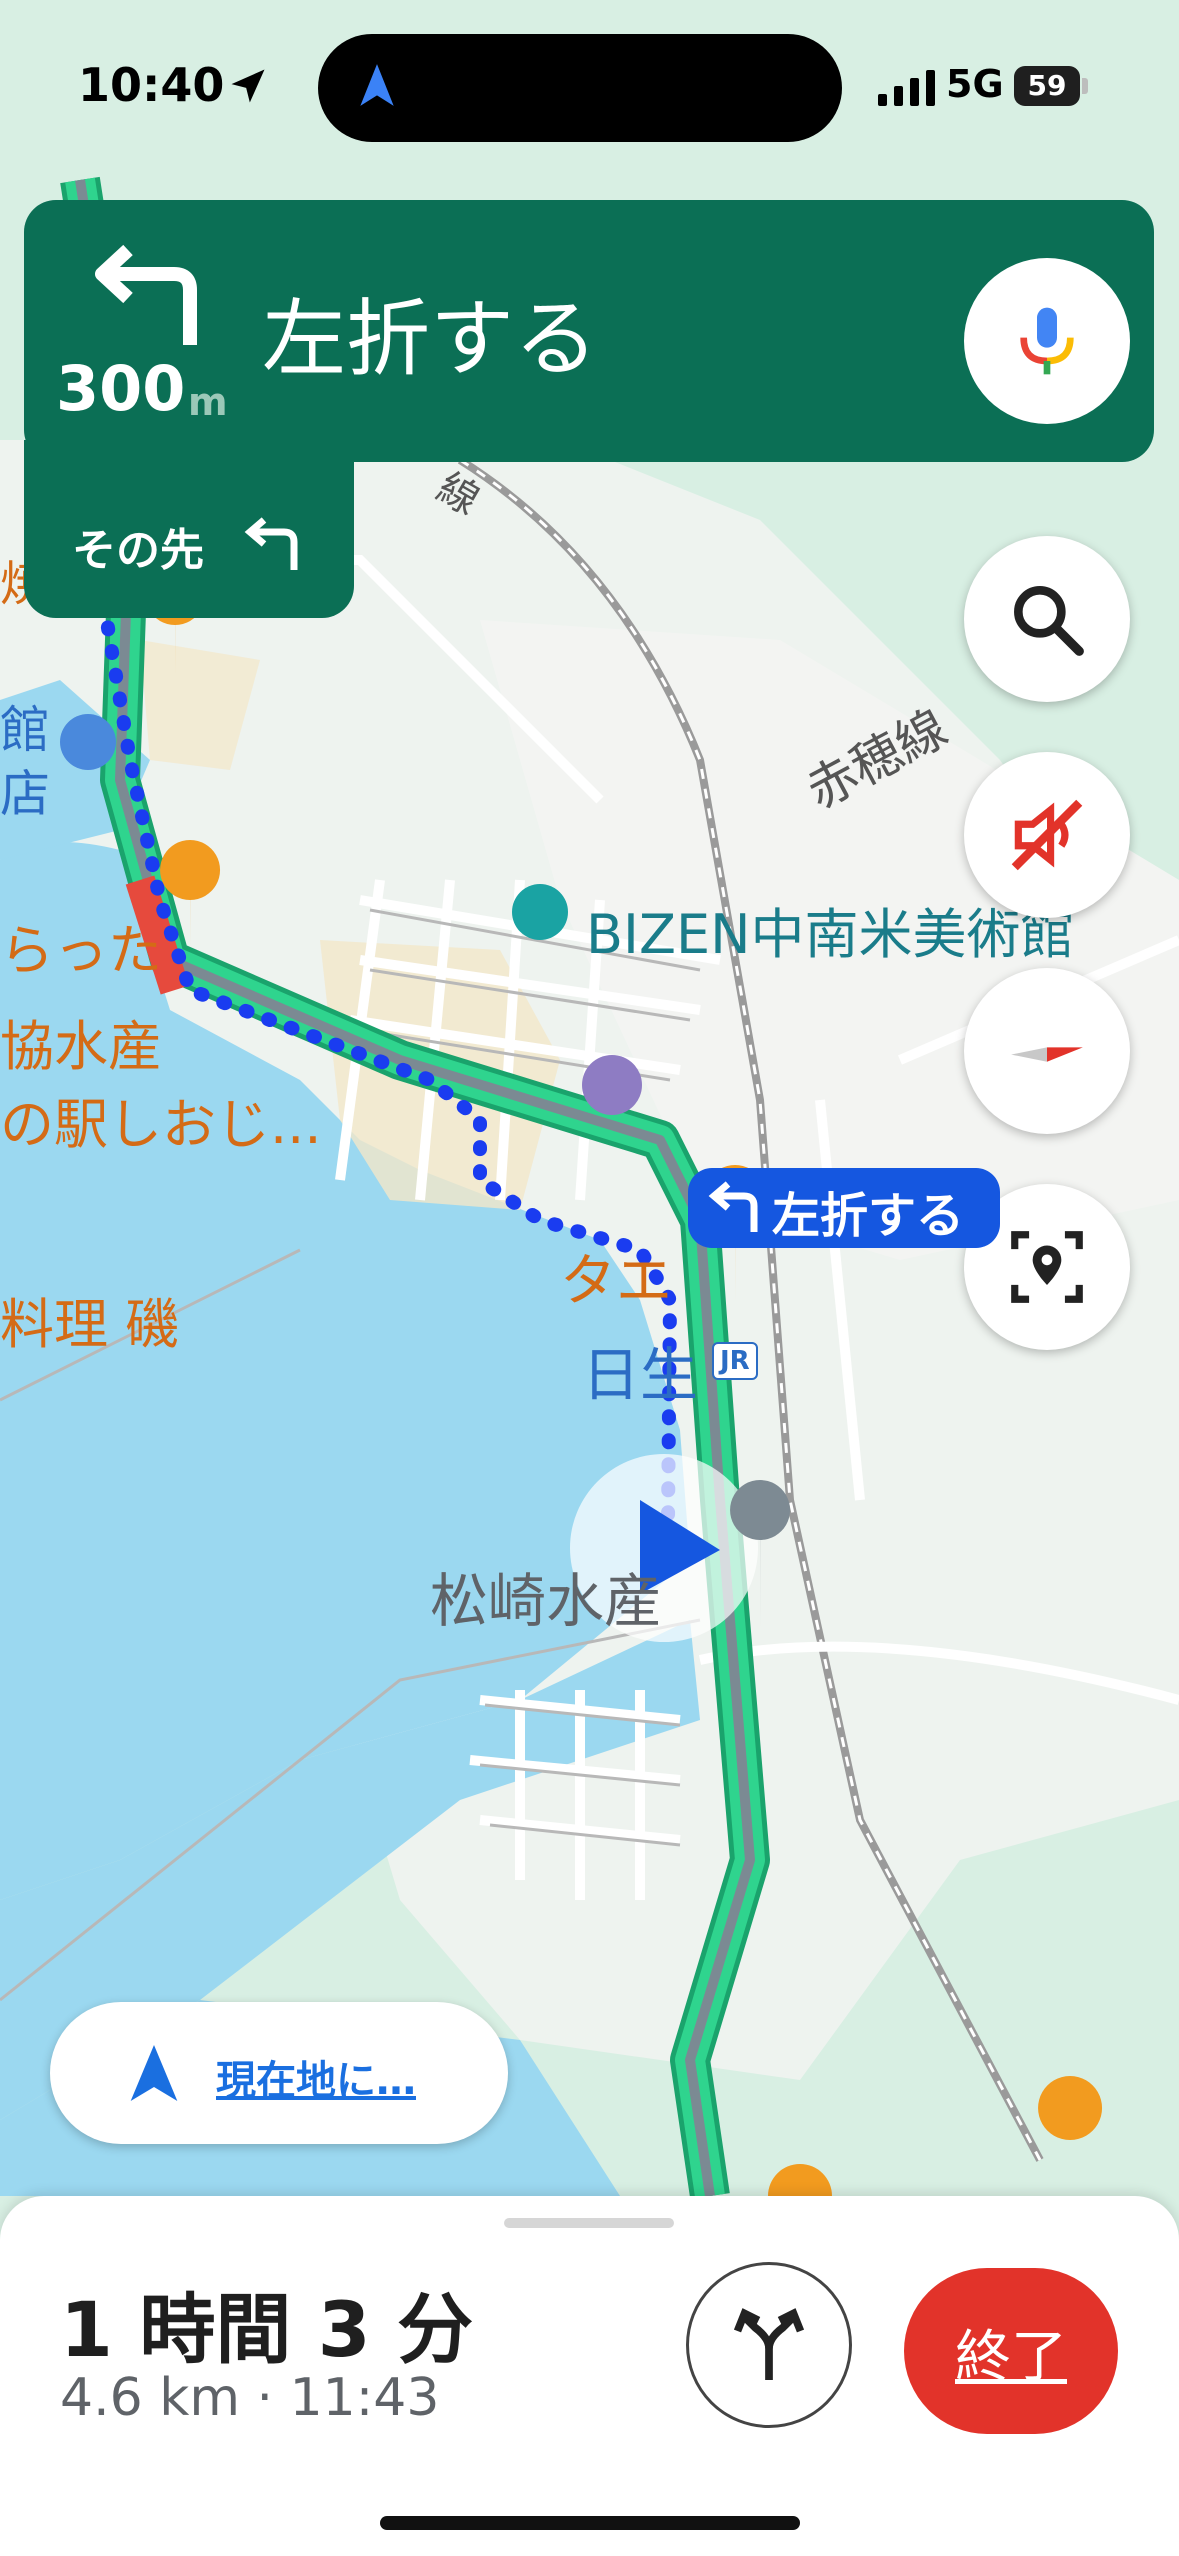 Image resolution: width=1179 pixels, height=2556 pixels. I want to click on callout-turn-left-icon, so click(733, 1206).